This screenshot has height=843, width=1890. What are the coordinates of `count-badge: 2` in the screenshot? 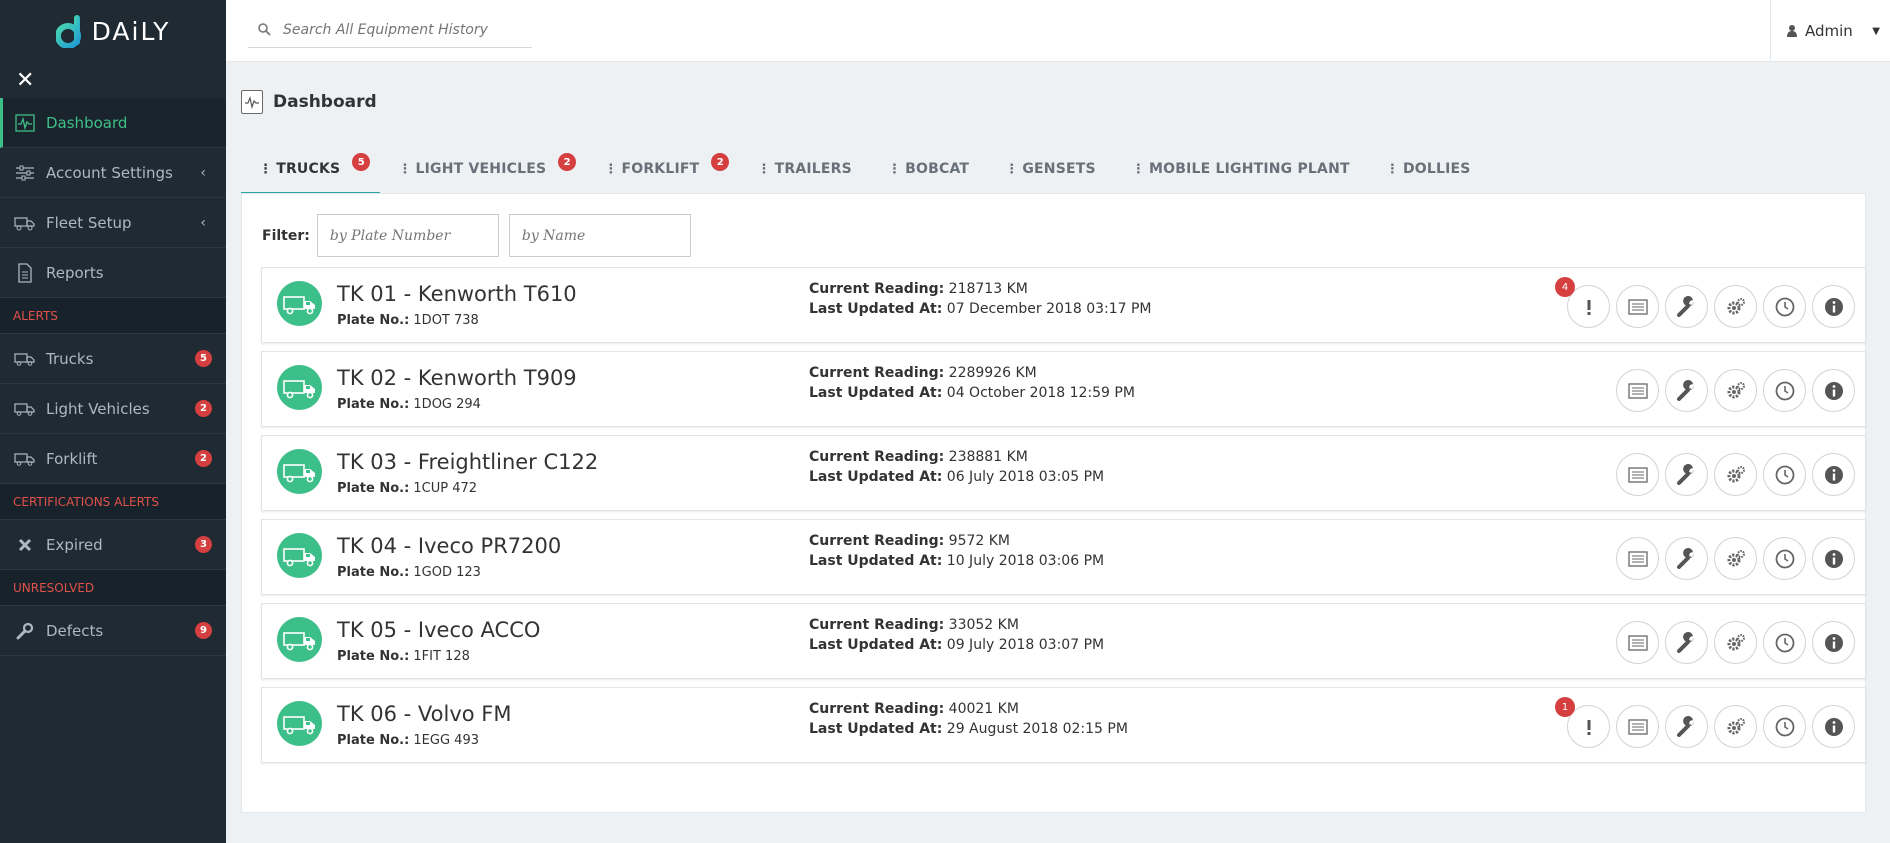 It's located at (203, 458).